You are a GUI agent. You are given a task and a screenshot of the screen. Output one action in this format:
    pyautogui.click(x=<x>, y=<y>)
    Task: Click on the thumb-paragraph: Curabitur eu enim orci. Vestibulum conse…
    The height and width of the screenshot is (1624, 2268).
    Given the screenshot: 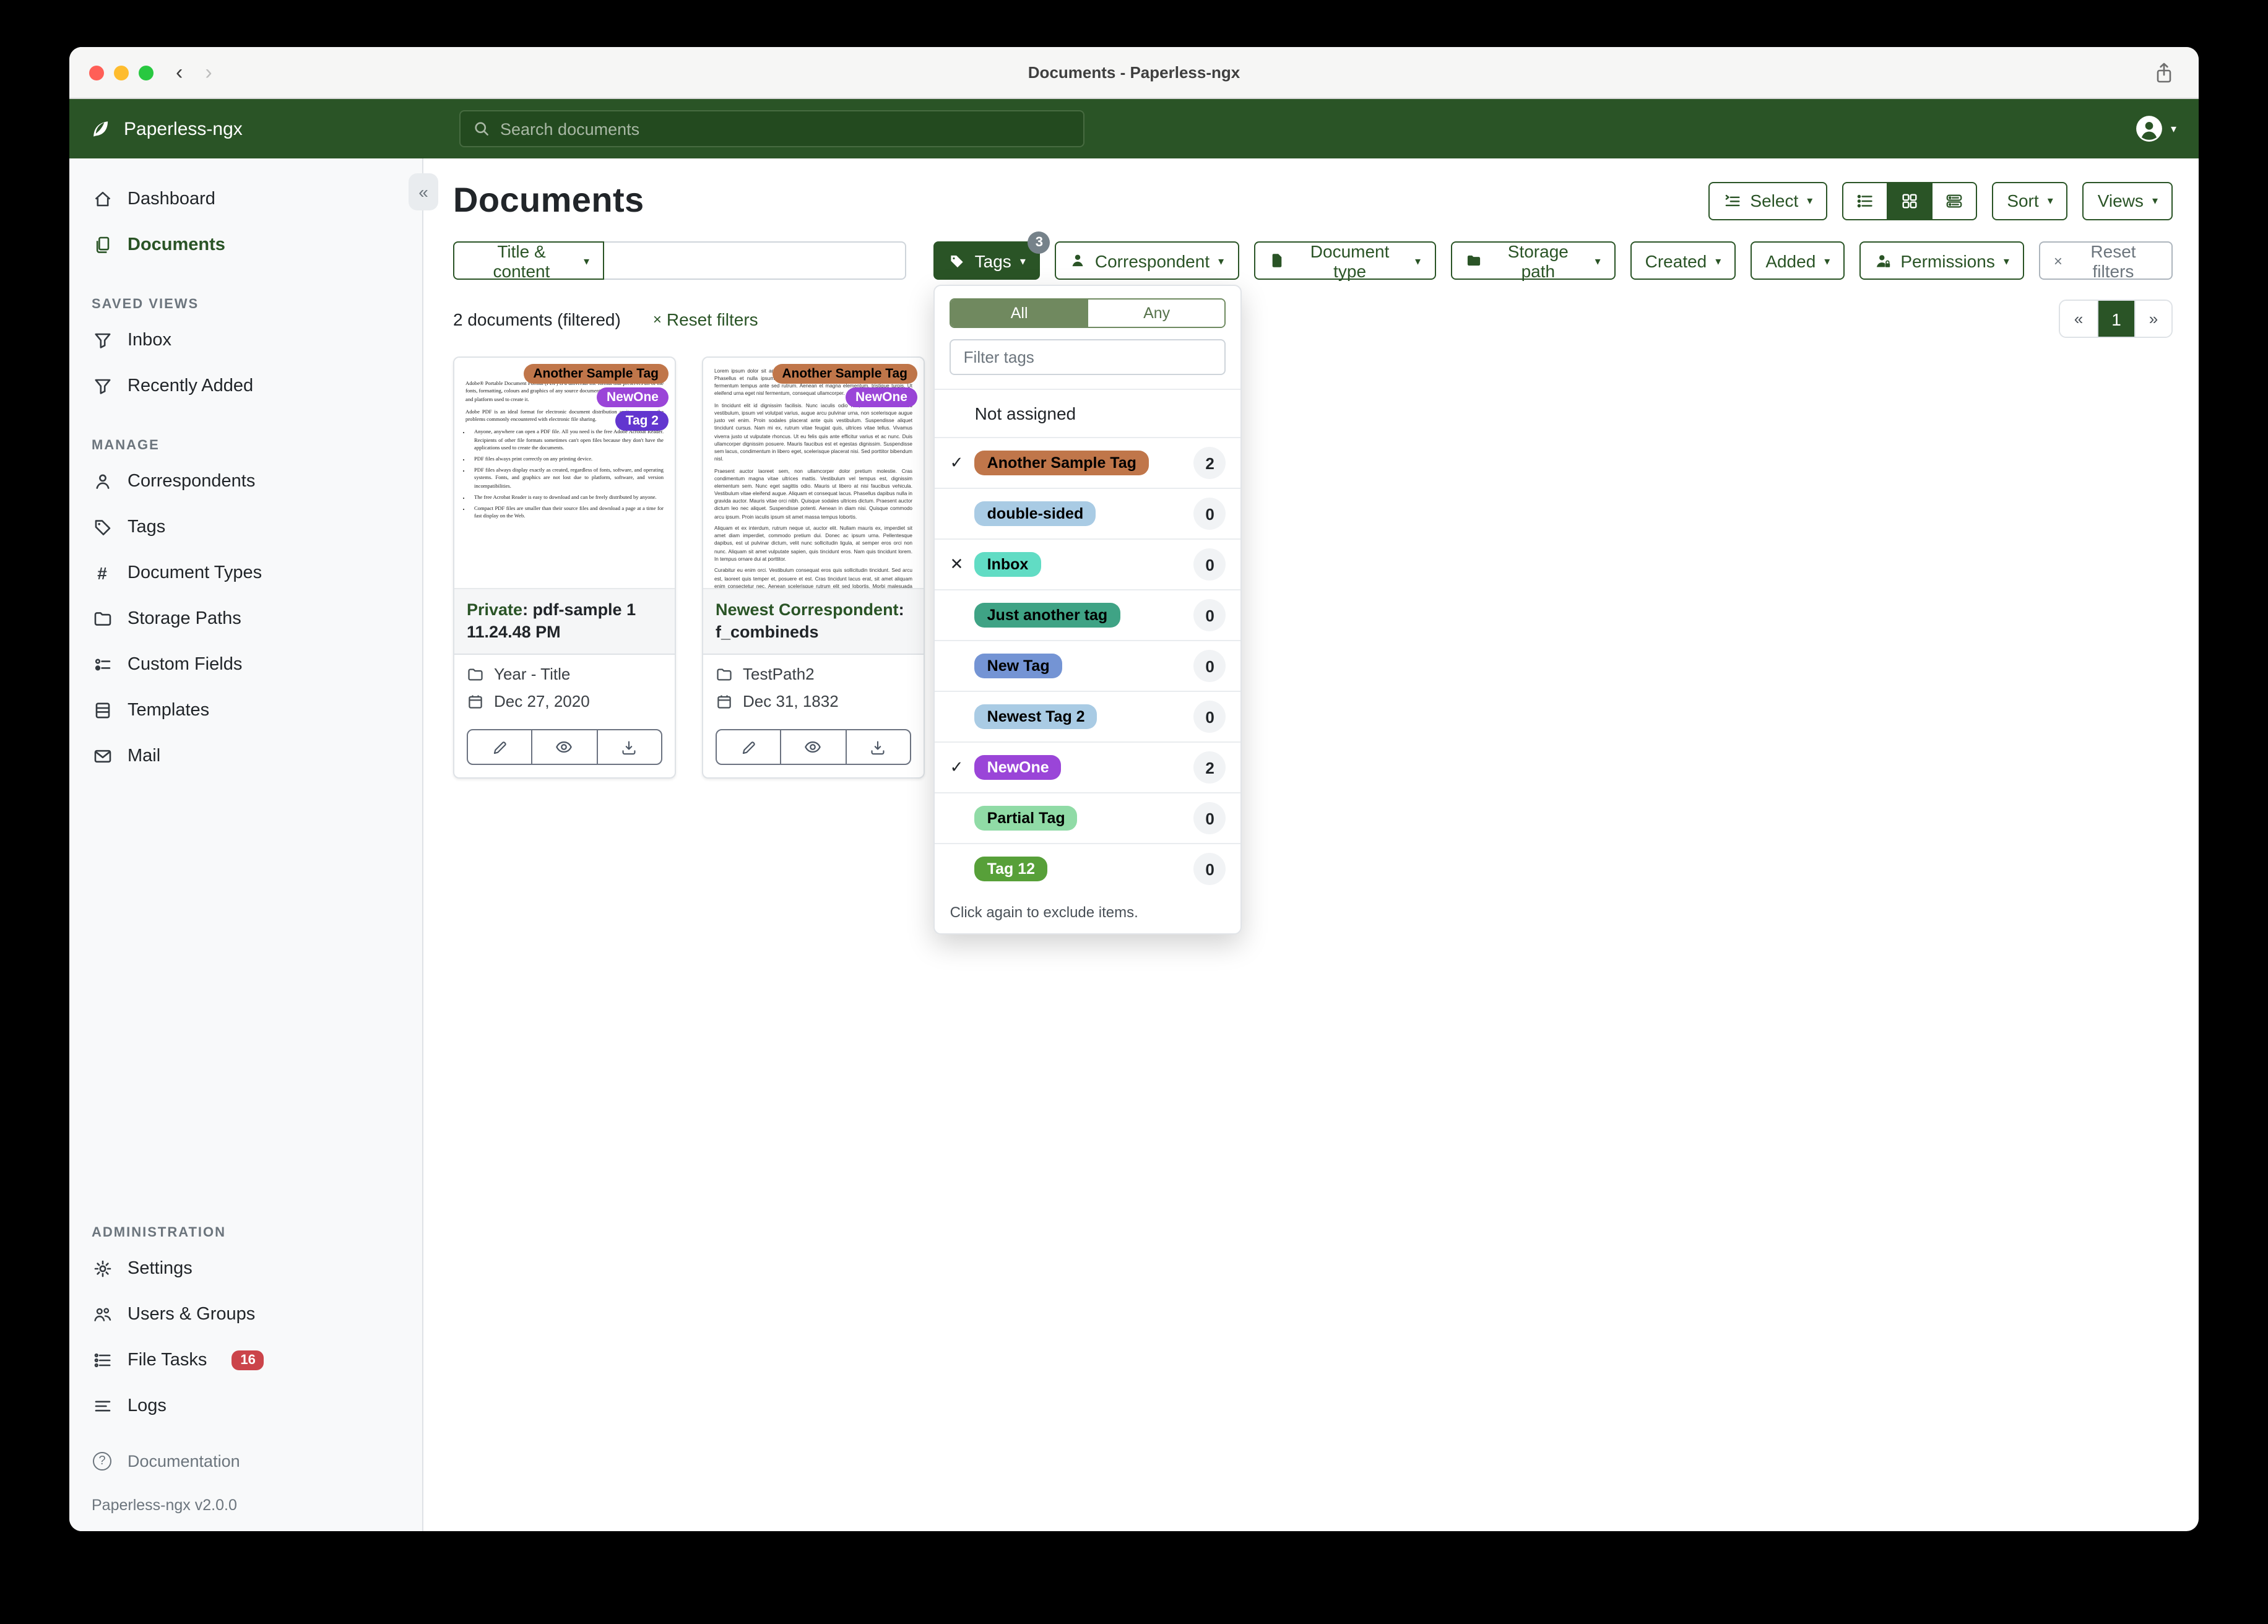 What is the action you would take?
    pyautogui.click(x=813, y=577)
    